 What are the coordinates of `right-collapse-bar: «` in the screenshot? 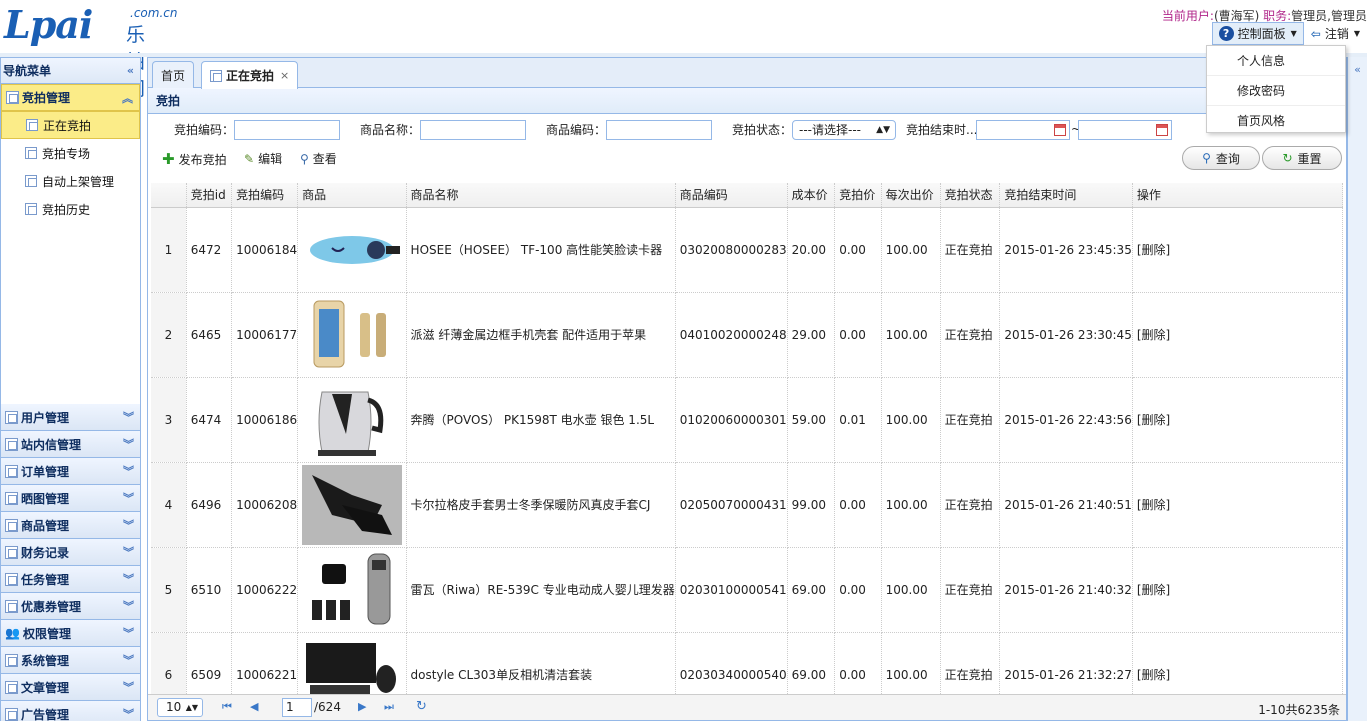 It's located at (1357, 389).